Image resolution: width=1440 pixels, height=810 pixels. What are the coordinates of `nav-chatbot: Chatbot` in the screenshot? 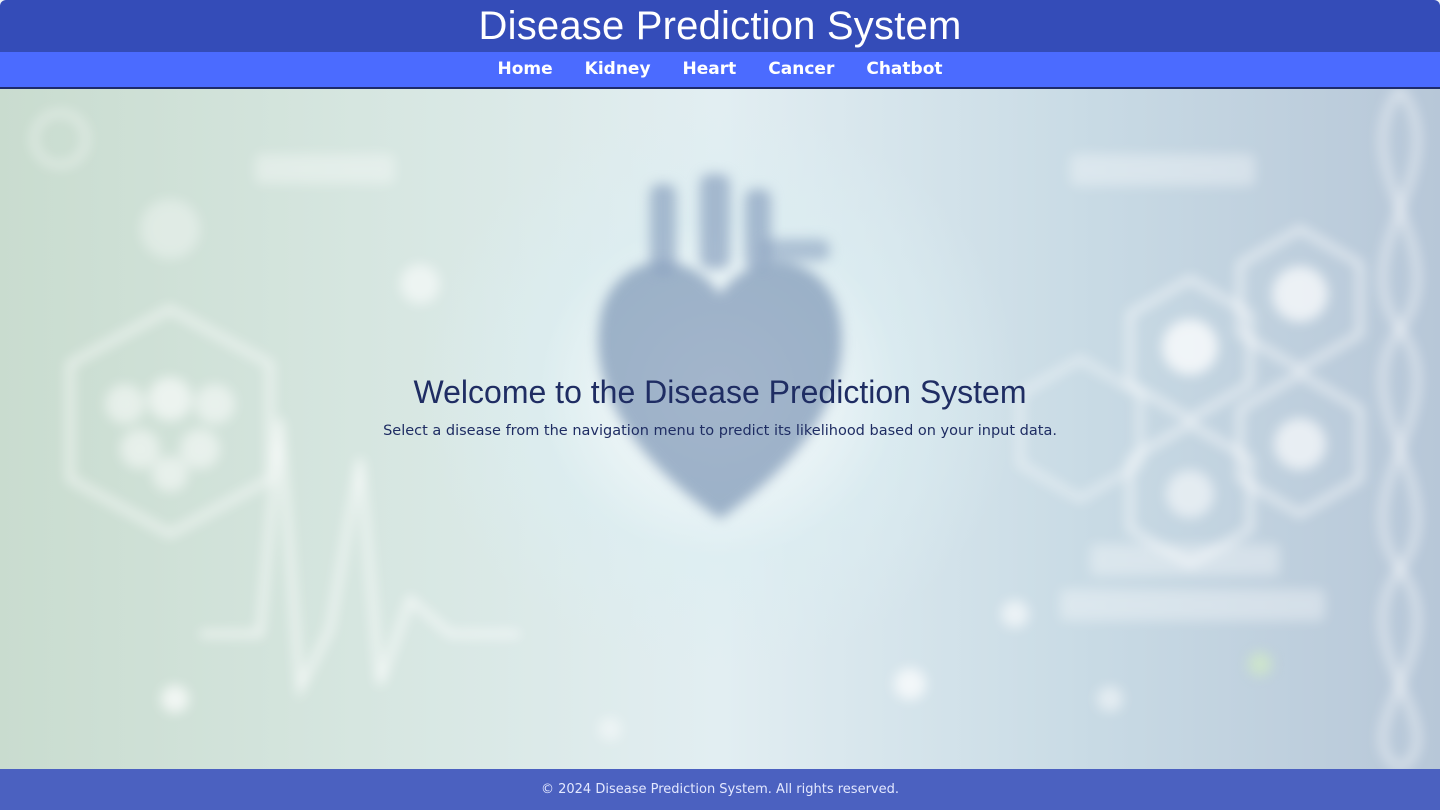 It's located at (904, 69).